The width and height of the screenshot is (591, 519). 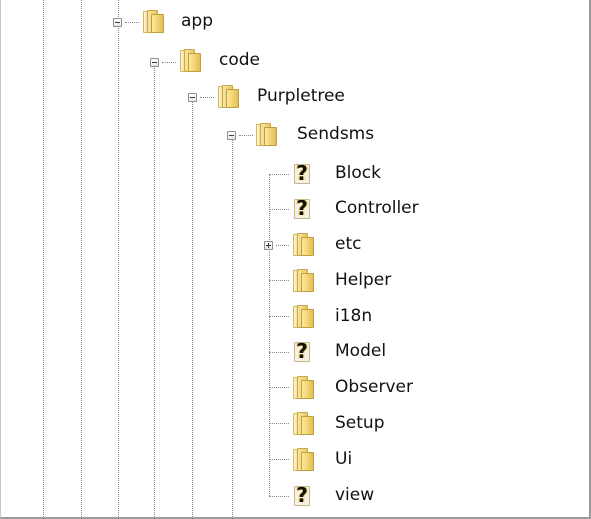 I want to click on tree-node-label: Block, so click(x=358, y=173).